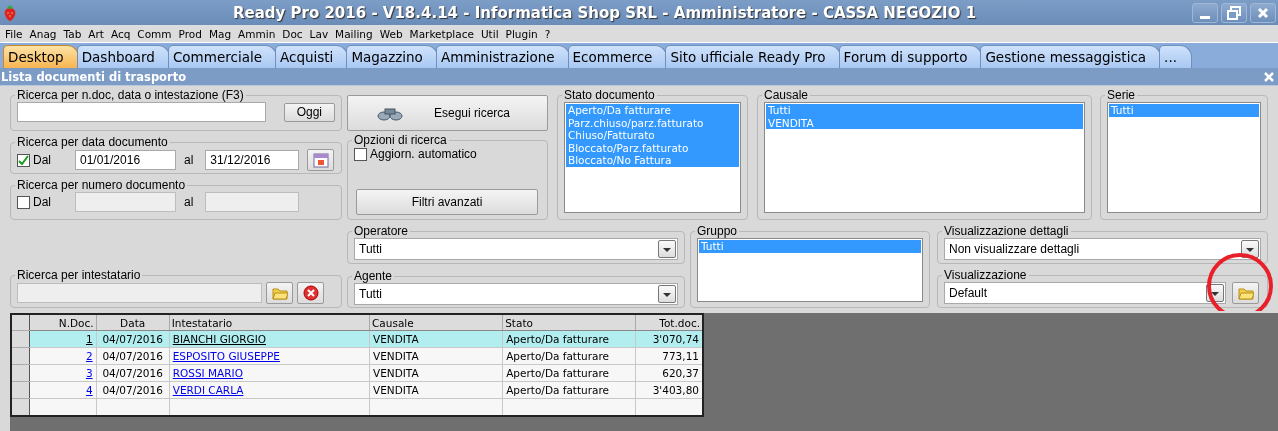 The height and width of the screenshot is (431, 1278). Describe the element at coordinates (89, 356) in the screenshot. I see `link: 2` at that location.